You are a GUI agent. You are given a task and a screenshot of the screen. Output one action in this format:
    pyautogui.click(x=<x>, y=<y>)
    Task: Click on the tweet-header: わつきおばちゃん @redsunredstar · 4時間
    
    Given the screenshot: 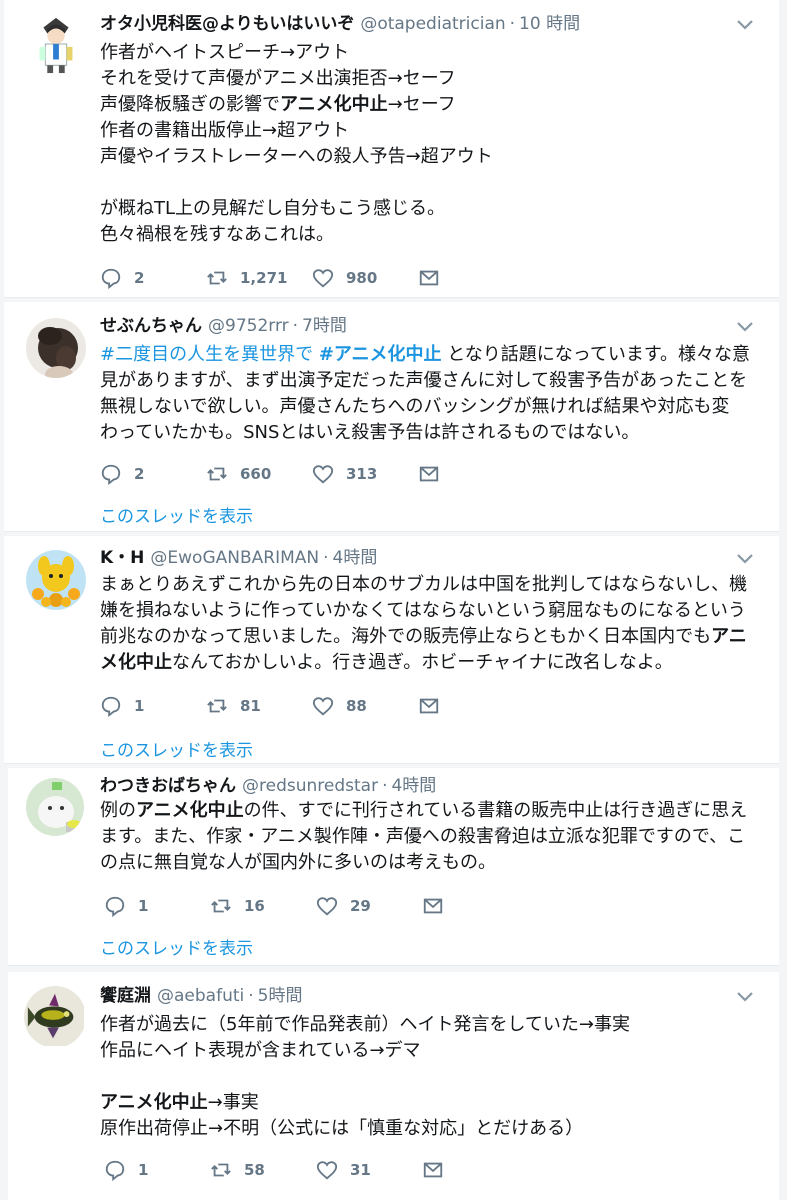 What is the action you would take?
    pyautogui.click(x=268, y=786)
    